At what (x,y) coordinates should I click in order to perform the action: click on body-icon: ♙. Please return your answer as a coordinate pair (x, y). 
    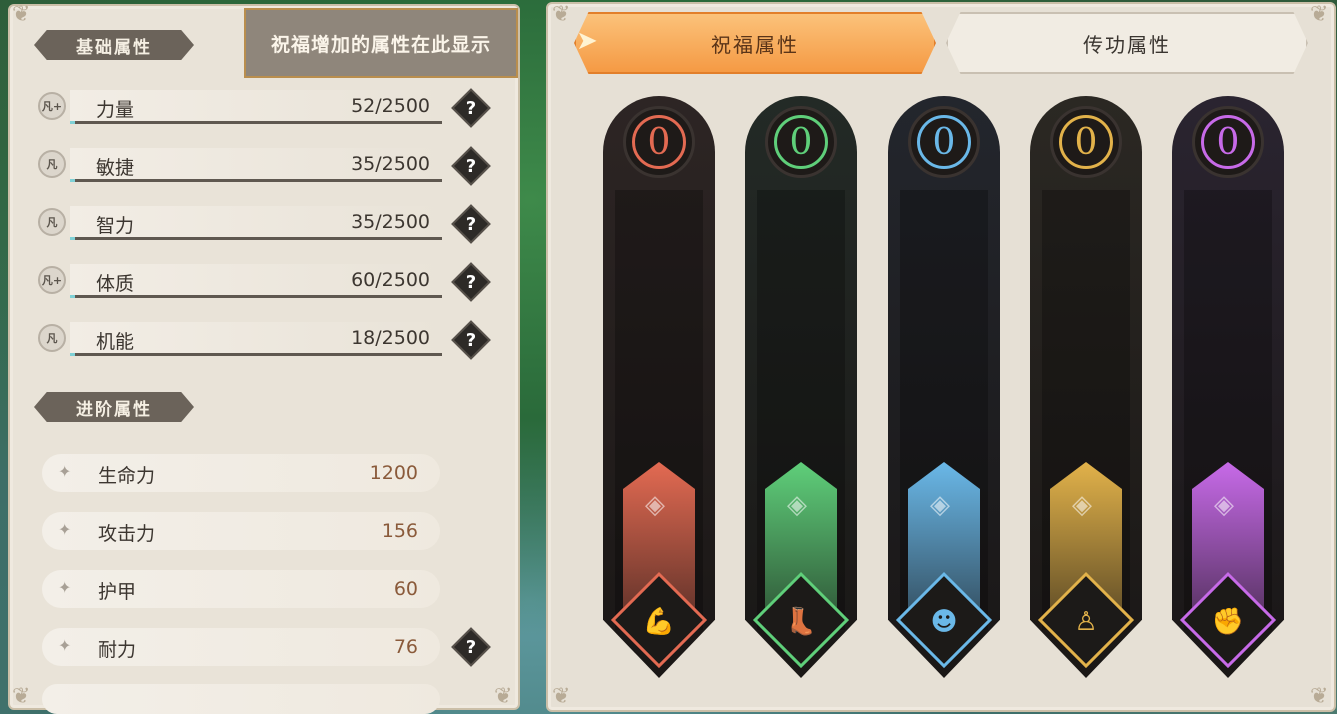
    Looking at the image, I should click on (1086, 622).